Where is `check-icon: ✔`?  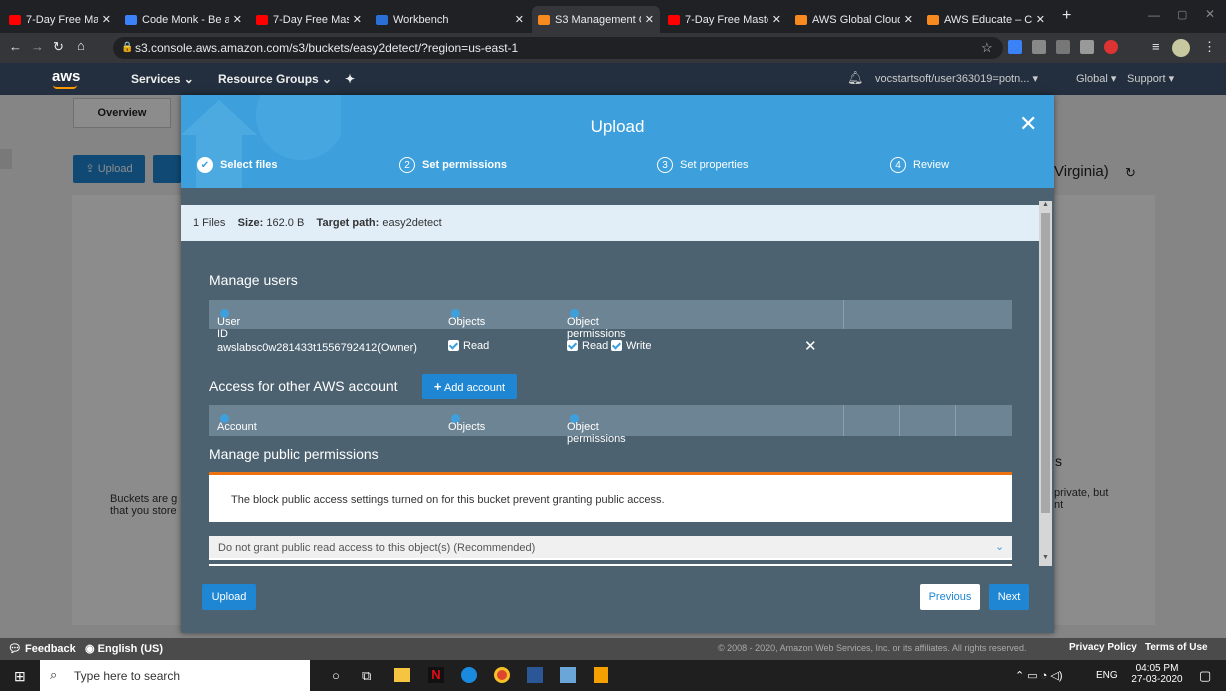 check-icon: ✔ is located at coordinates (205, 165).